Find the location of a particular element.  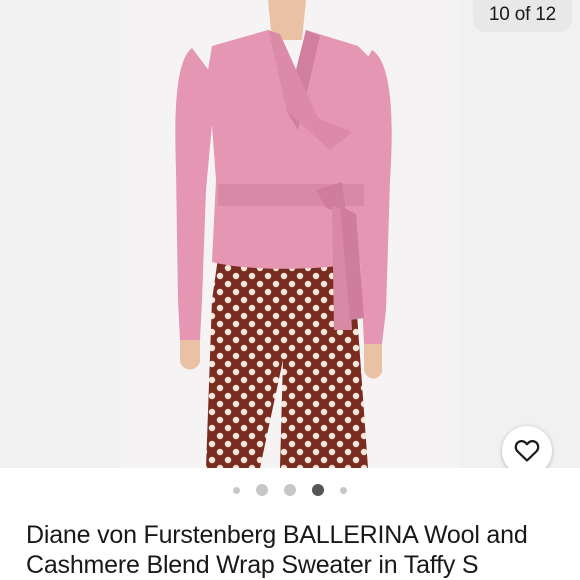

image-counter: 10 of 12 is located at coordinates (522, 16).